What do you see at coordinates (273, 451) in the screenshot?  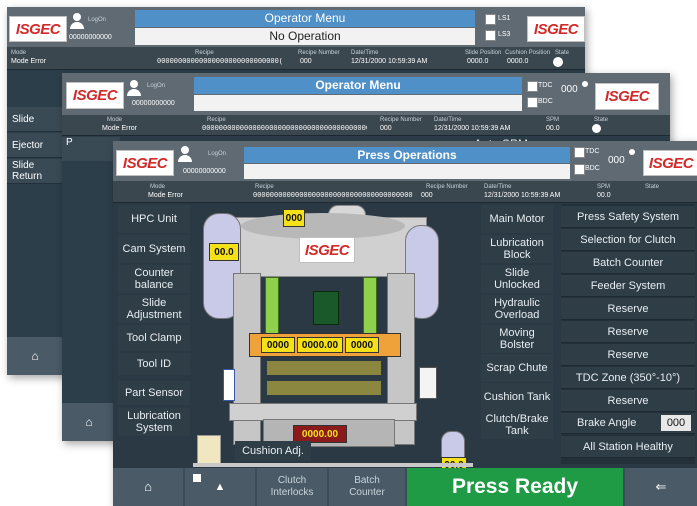 I see `cushion-adjust-label: Cushion Adj.` at bounding box center [273, 451].